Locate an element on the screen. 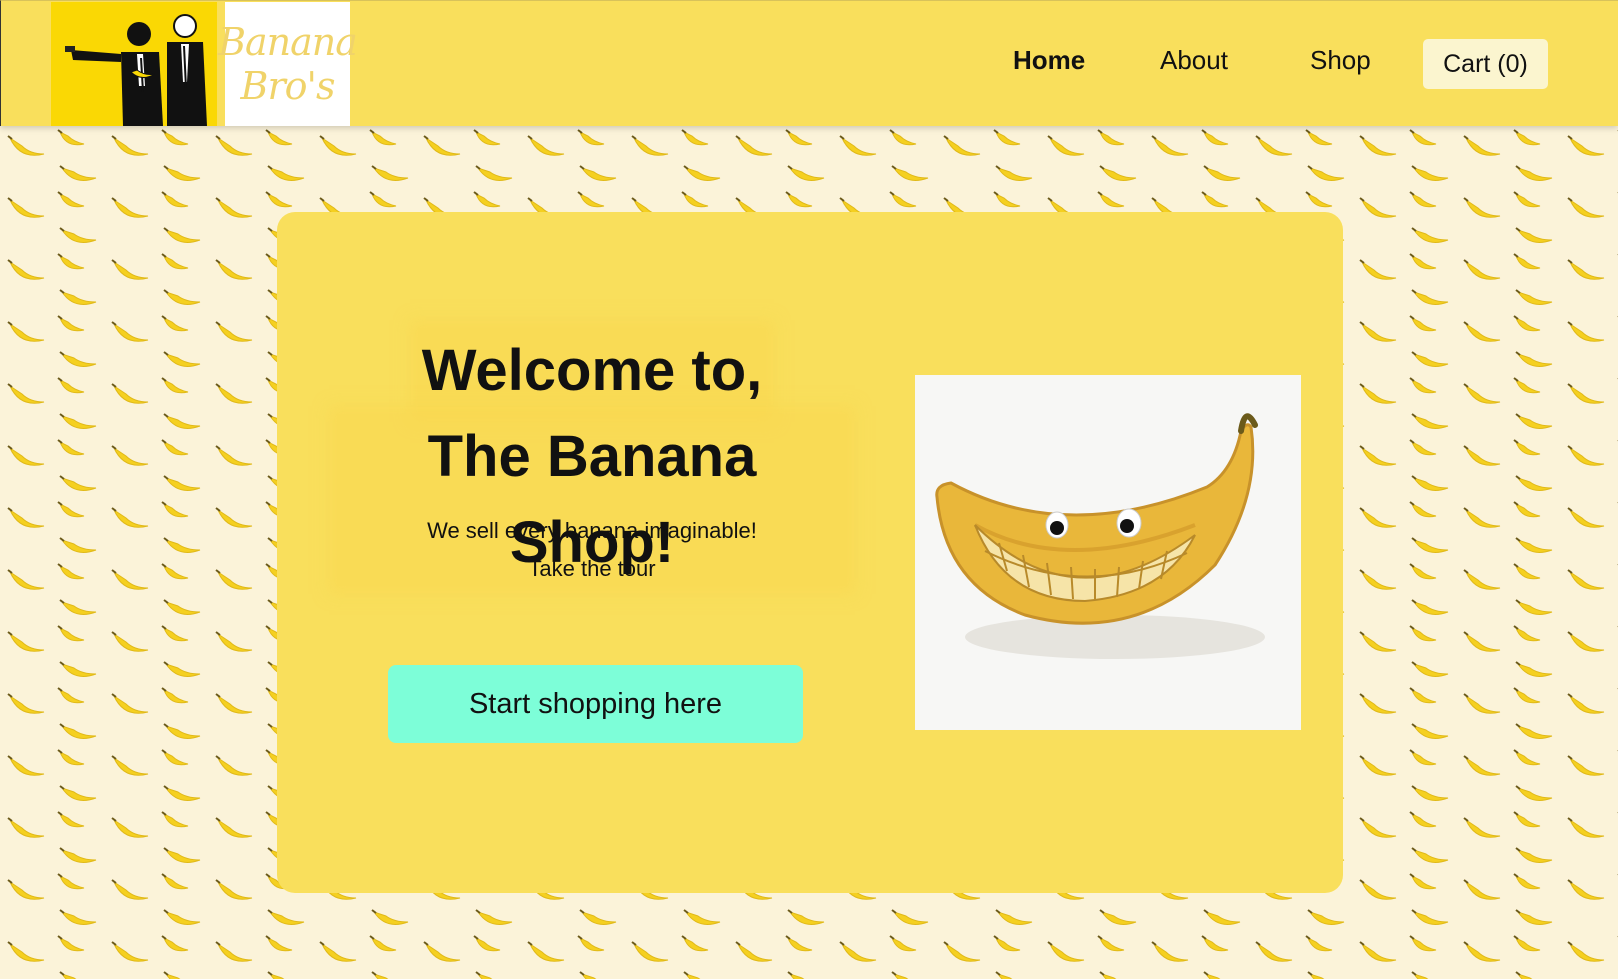 The width and height of the screenshot is (1618, 979). nav-about-link: About is located at coordinates (1194, 60).